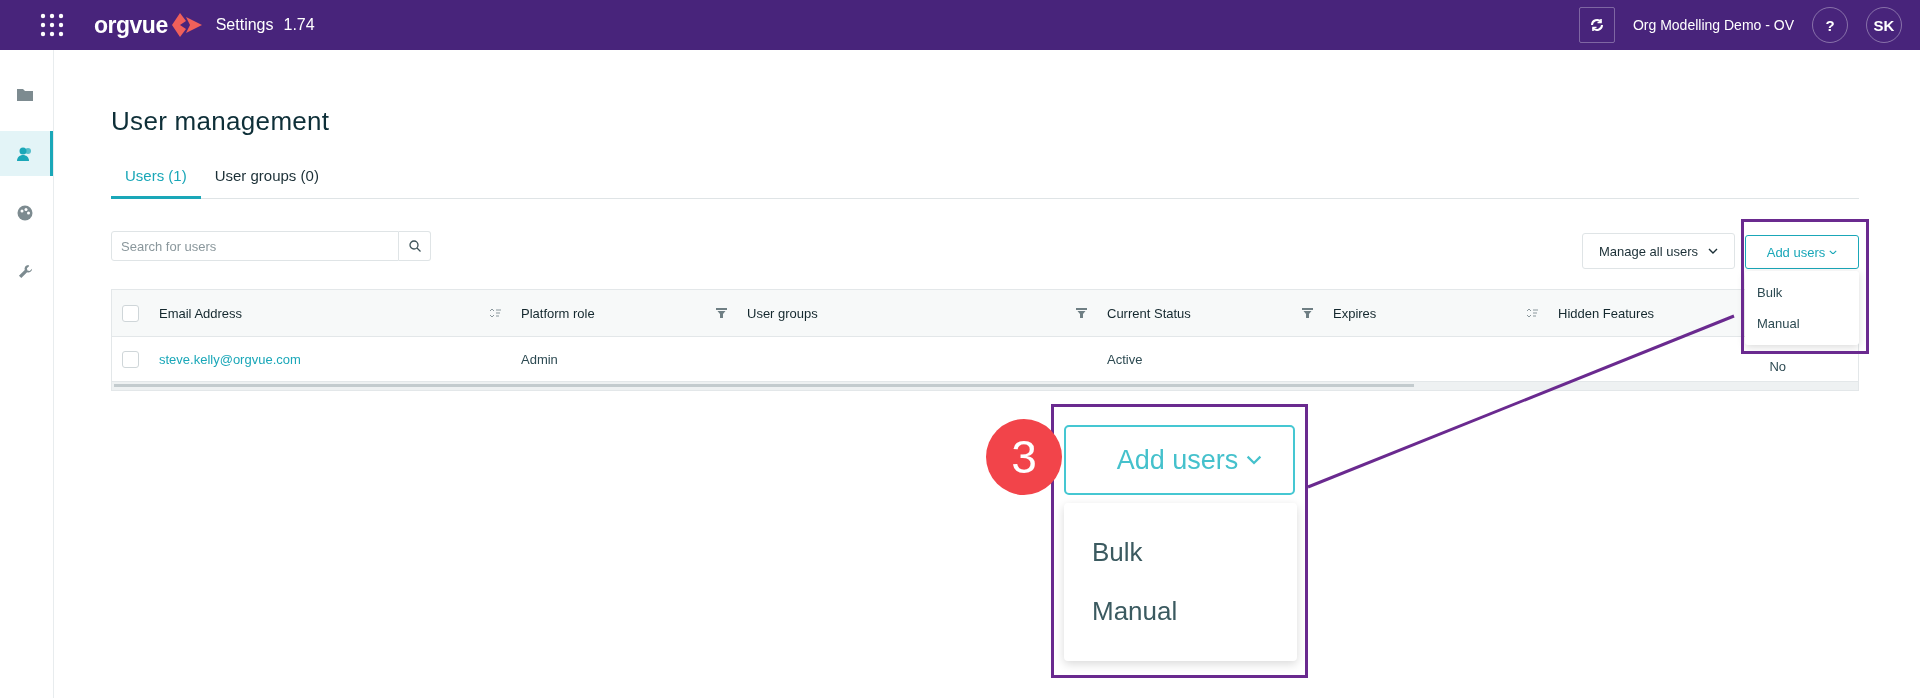  I want to click on column-header: Hidden Features, so click(1606, 313).